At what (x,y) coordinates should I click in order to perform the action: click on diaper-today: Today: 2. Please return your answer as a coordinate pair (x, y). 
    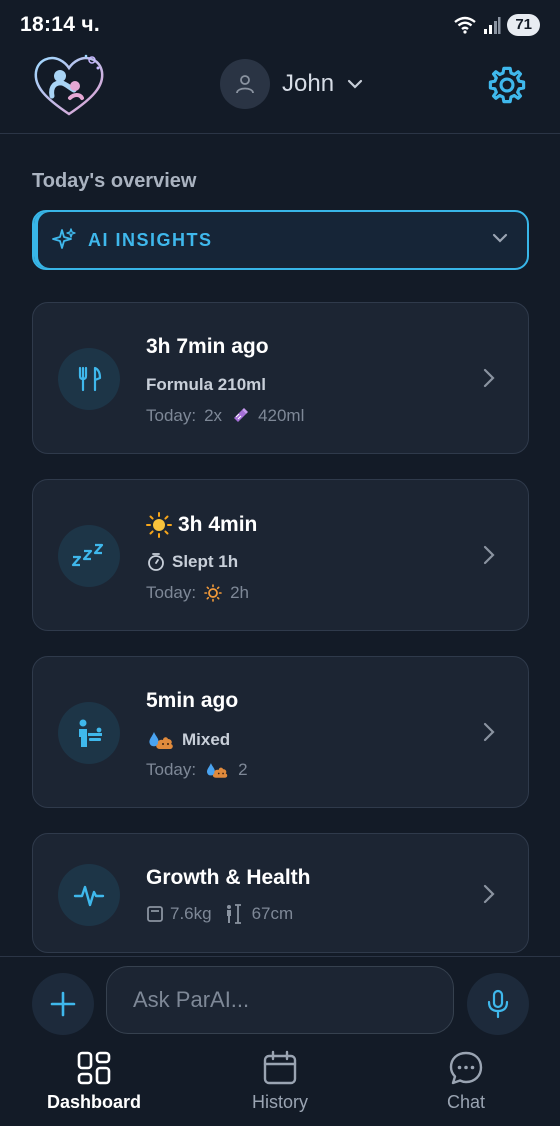
    Looking at the image, I should click on (197, 770).